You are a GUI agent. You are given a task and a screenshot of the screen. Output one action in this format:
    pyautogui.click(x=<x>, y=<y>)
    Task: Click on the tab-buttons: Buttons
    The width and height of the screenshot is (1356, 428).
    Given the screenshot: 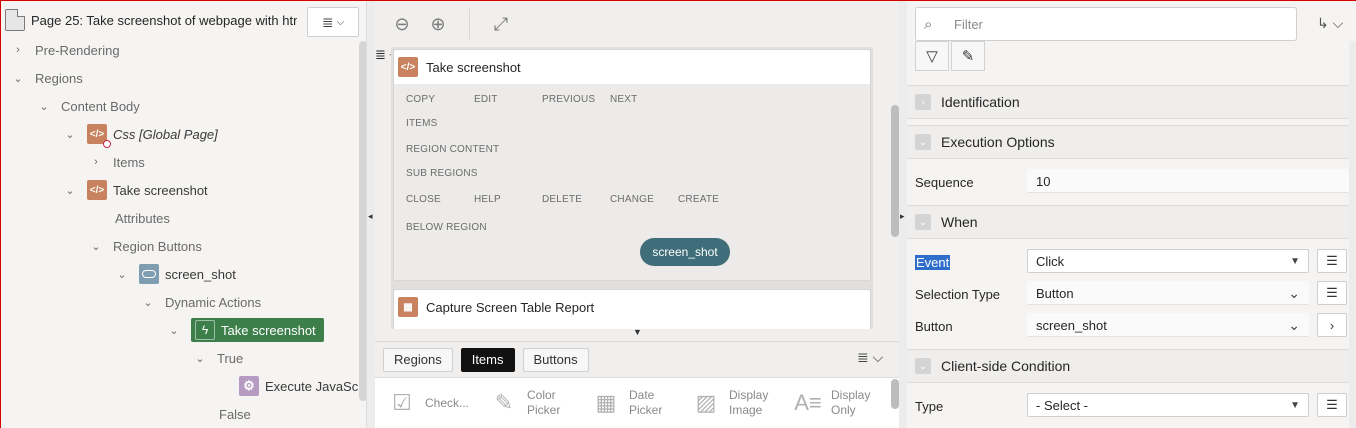 What is the action you would take?
    pyautogui.click(x=555, y=359)
    